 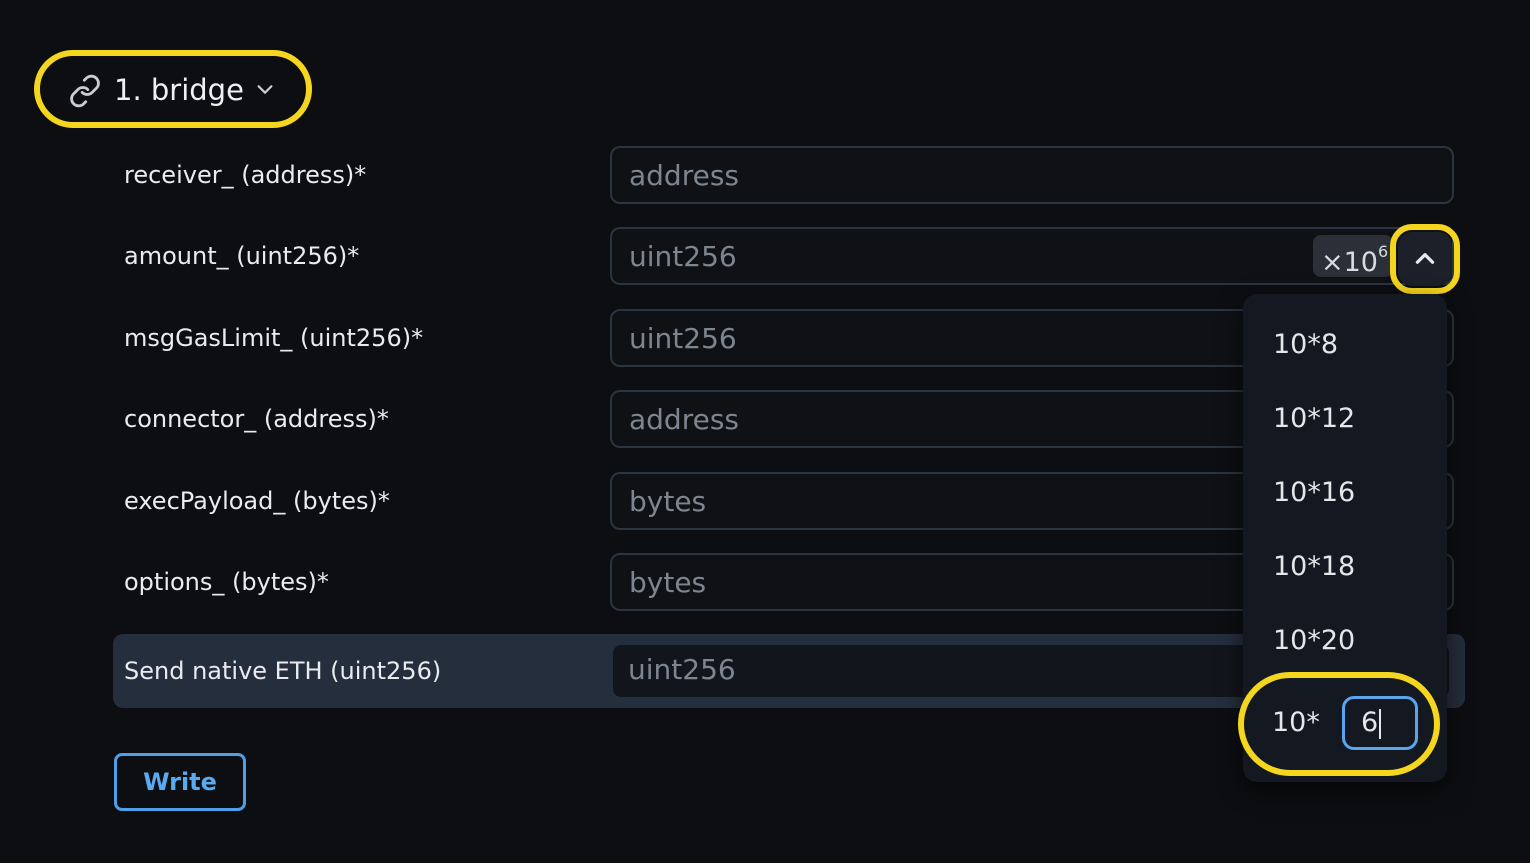 What do you see at coordinates (668, 501) in the screenshot?
I see `exec-payload-placeholder: bytes` at bounding box center [668, 501].